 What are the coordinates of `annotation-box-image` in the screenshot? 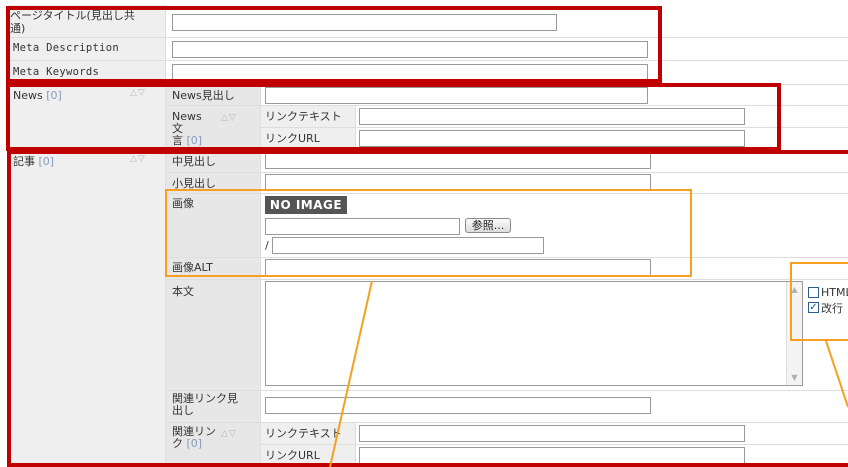 It's located at (428, 233).